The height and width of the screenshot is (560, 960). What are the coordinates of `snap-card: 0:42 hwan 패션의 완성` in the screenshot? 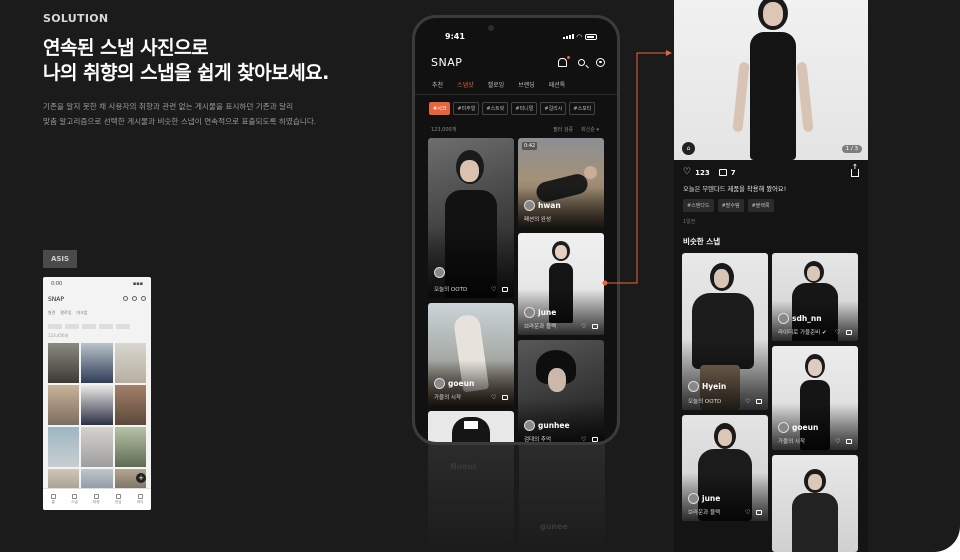 It's located at (561, 183).